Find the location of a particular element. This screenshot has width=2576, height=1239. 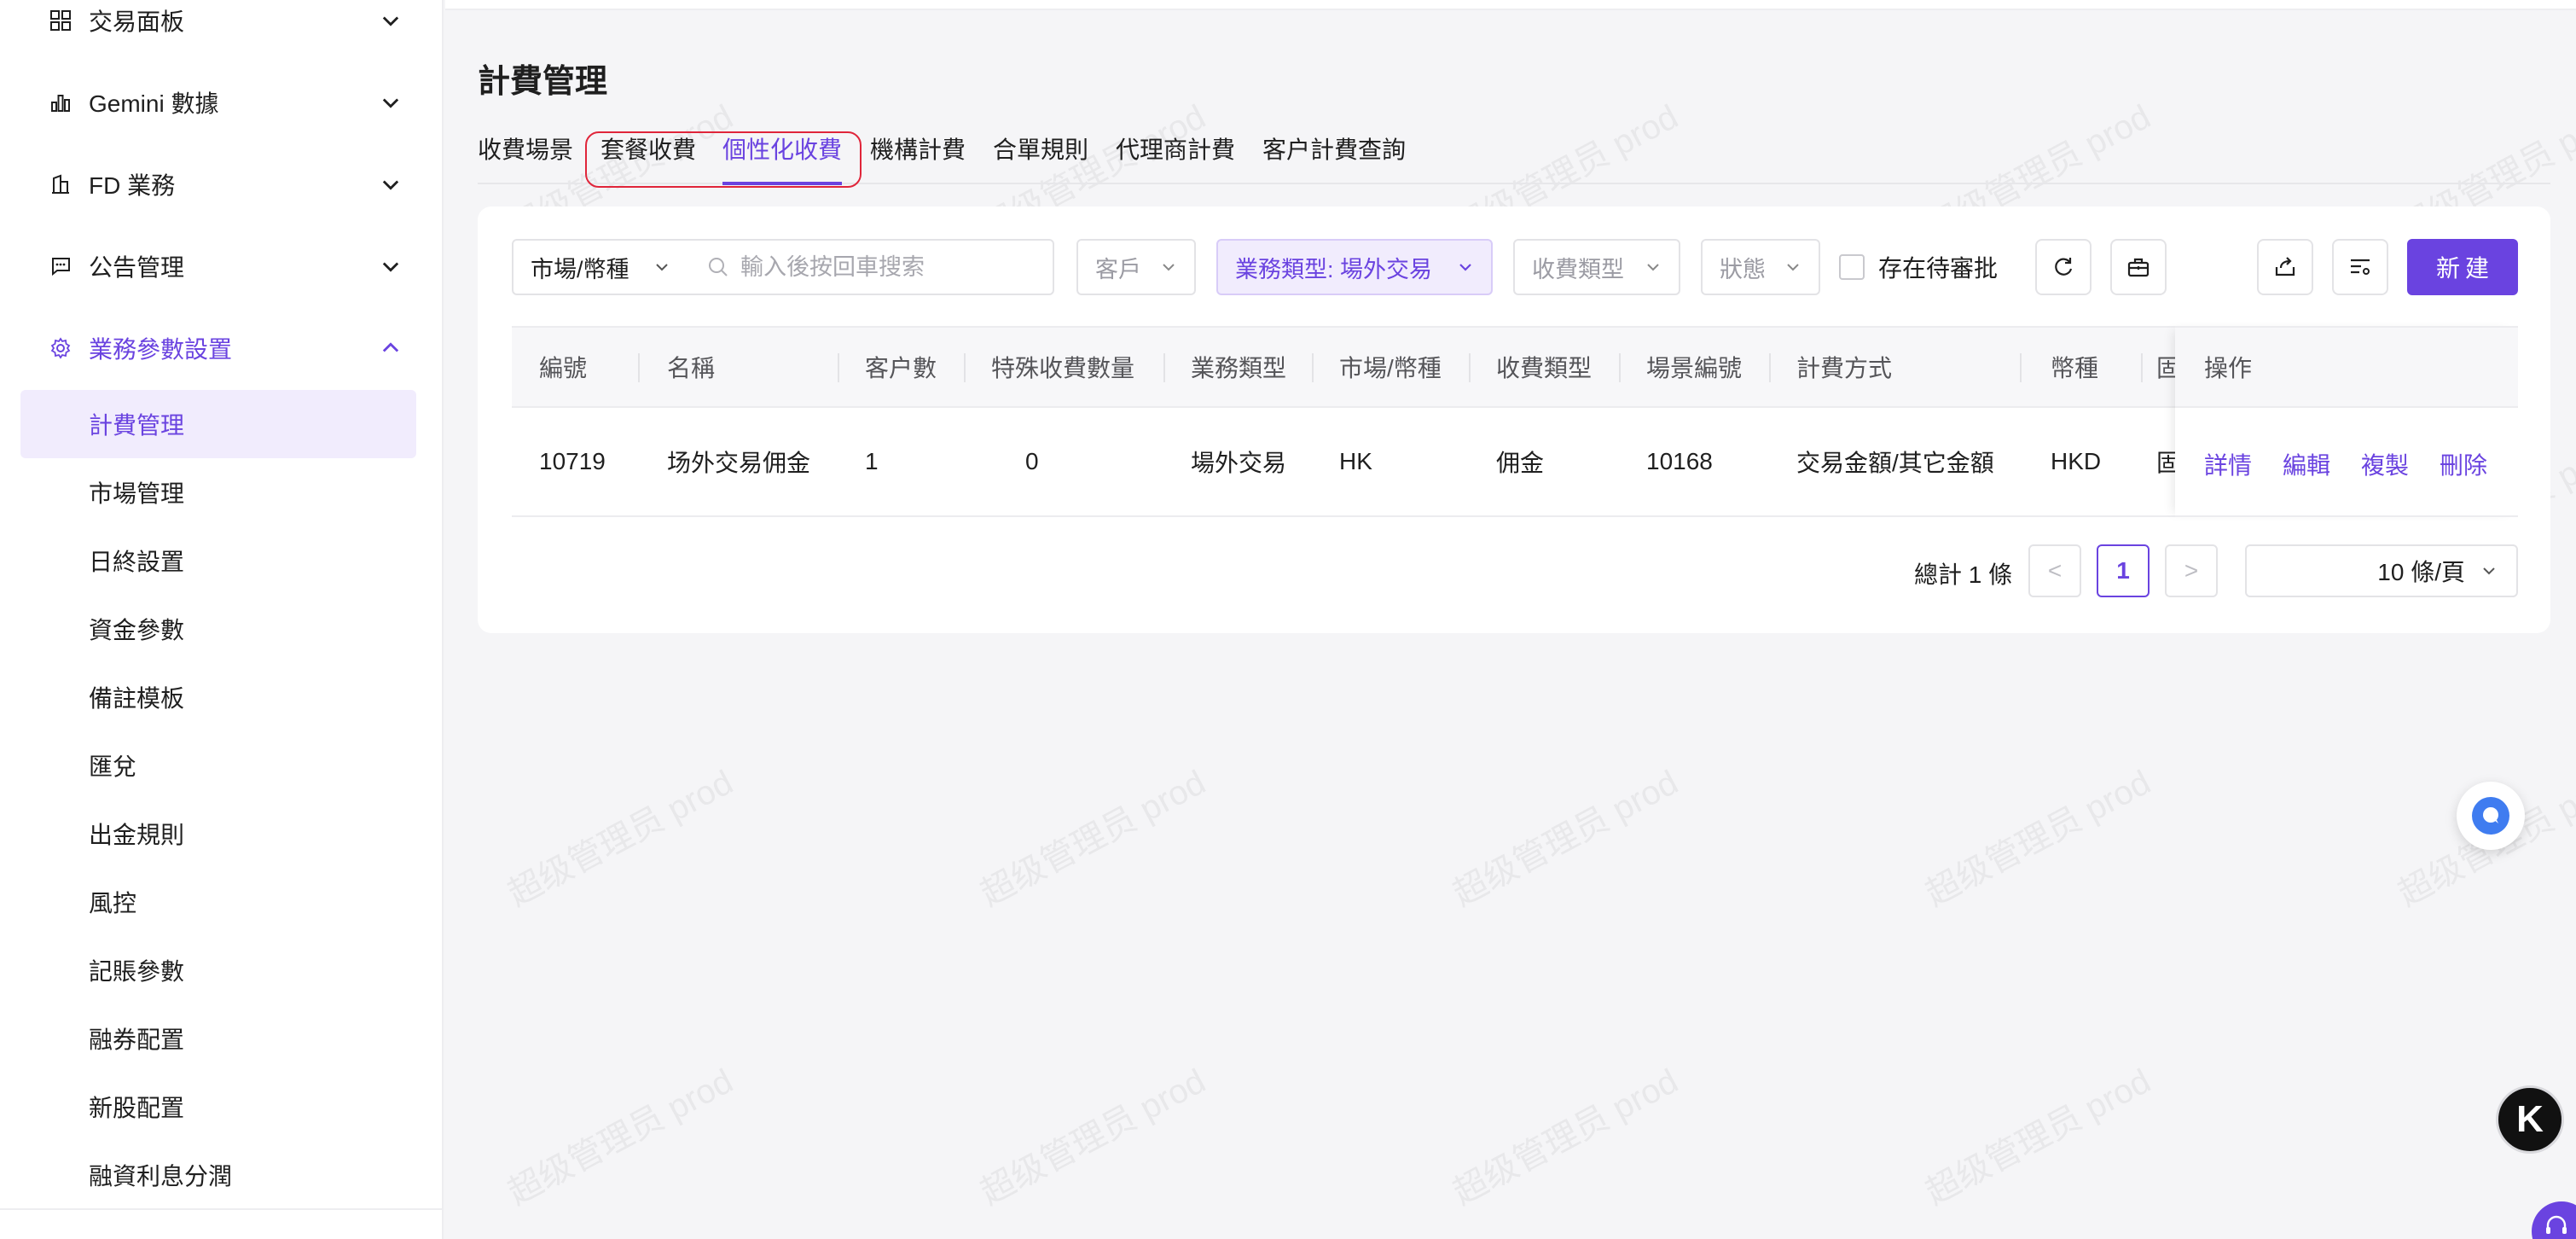

column-settings-button is located at coordinates (2360, 267).